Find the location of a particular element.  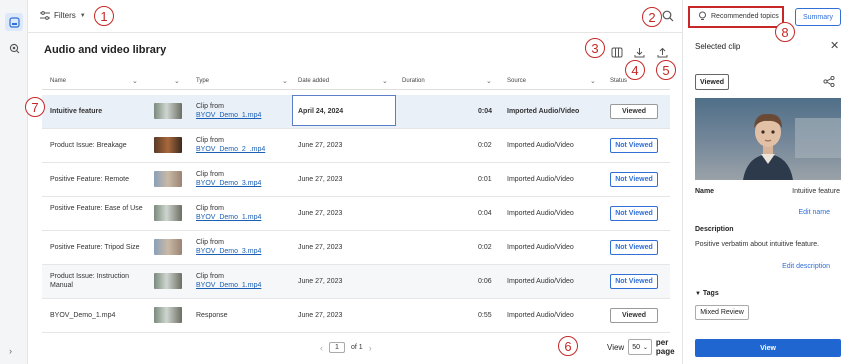

row-date: April 24, 2024 is located at coordinates (321, 111).